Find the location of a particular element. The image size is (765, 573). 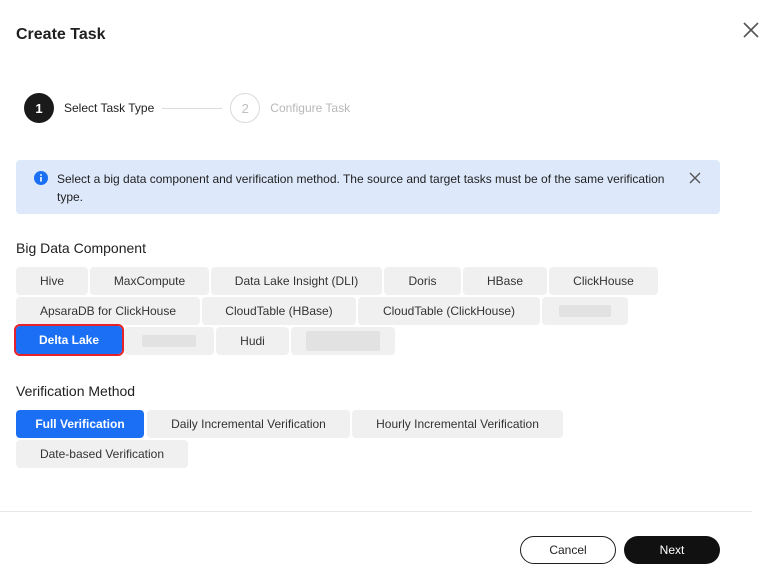

footer-divider is located at coordinates (376, 511).